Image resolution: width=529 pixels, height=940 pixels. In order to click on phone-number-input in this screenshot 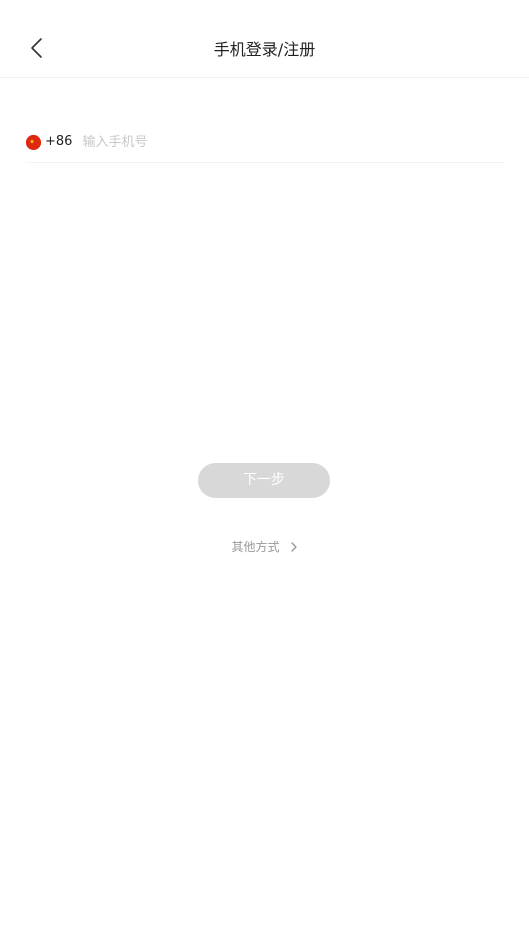, I will do `click(262, 142)`.